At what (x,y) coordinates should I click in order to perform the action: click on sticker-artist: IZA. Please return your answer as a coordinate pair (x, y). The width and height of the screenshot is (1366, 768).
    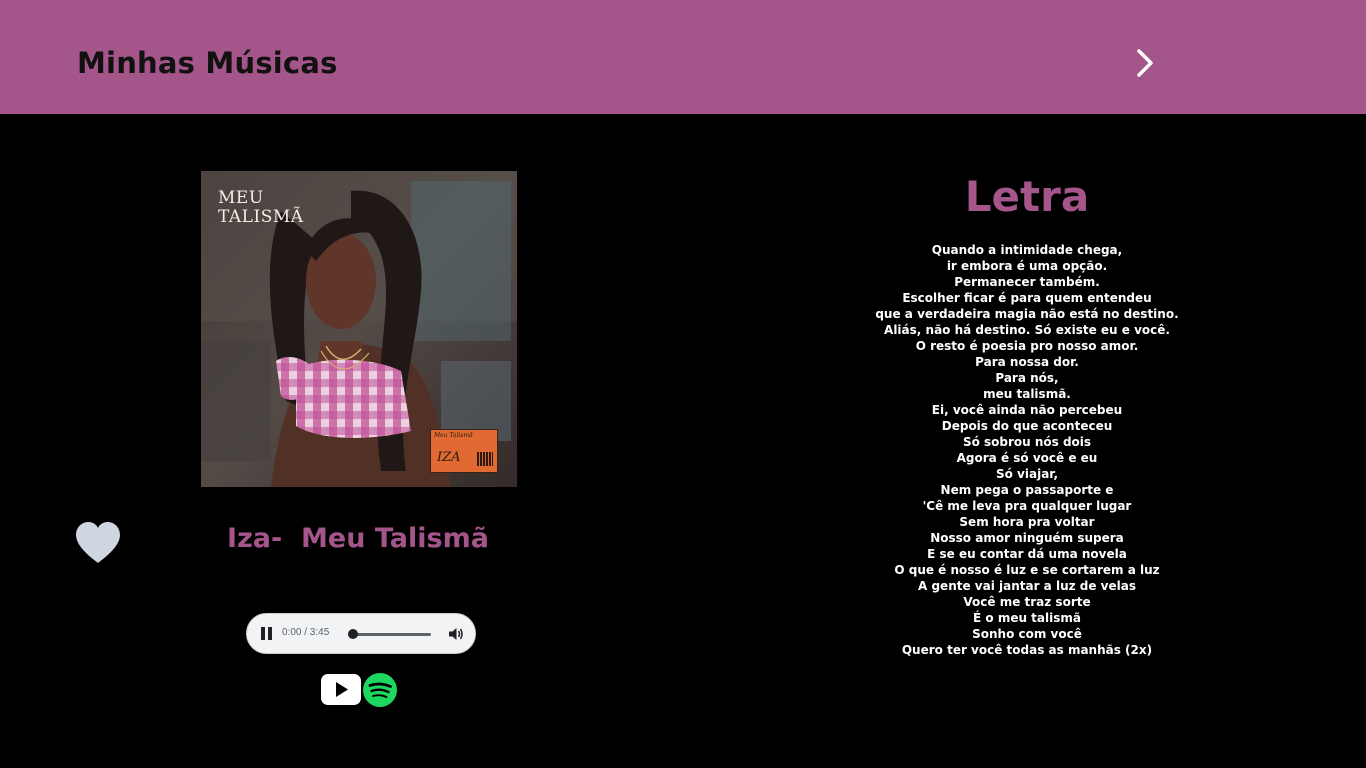
    Looking at the image, I should click on (449, 457).